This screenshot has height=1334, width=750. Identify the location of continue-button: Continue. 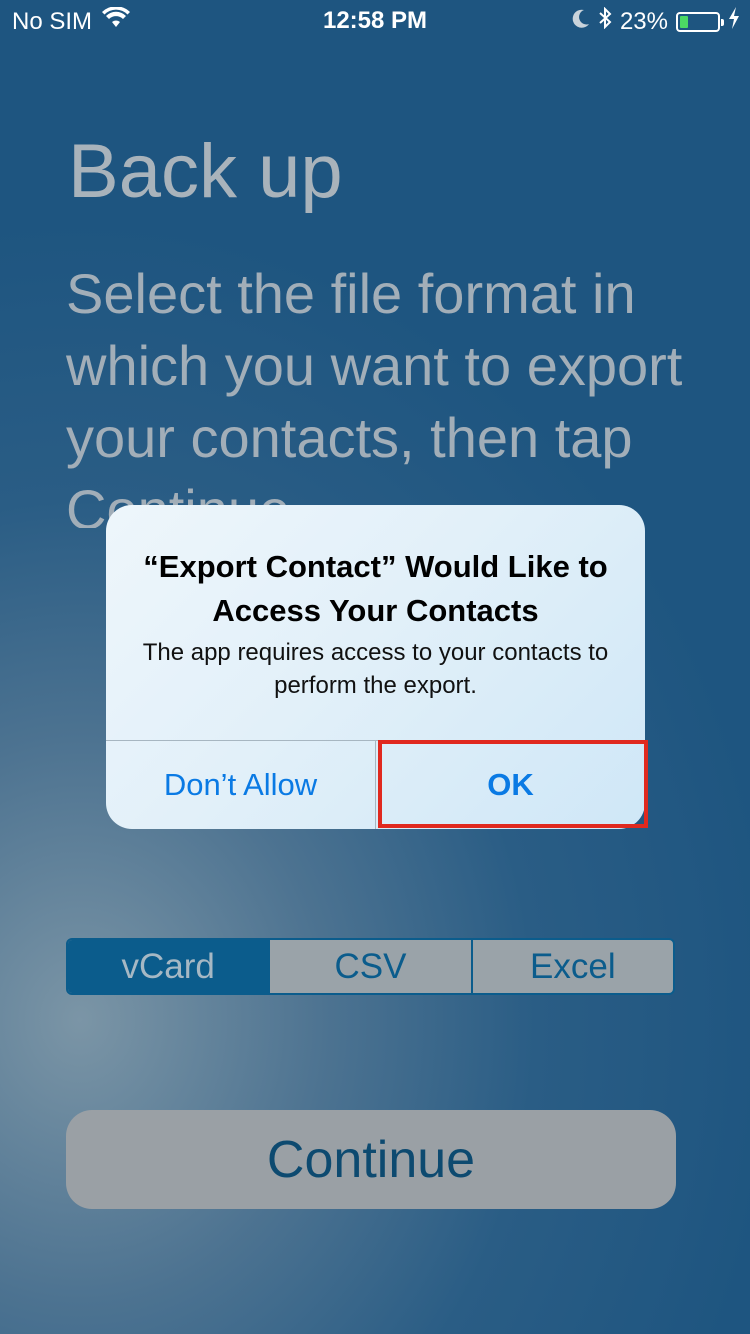
(371, 1159).